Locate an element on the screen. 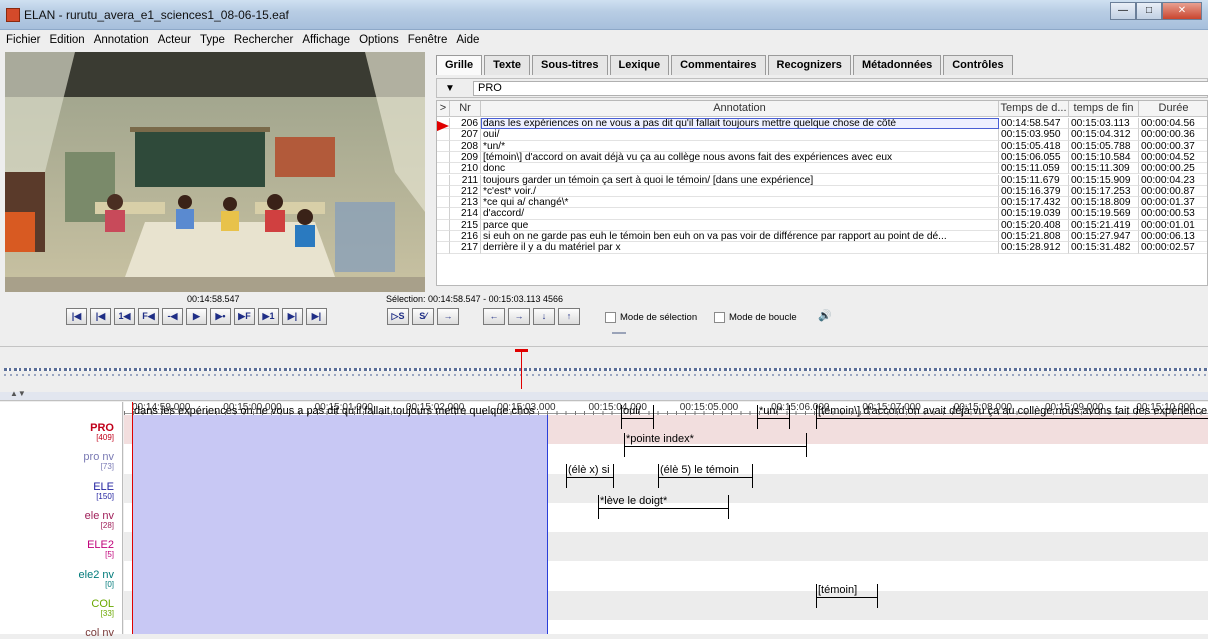 The width and height of the screenshot is (1208, 639). overview-cursor is located at coordinates (521, 369).